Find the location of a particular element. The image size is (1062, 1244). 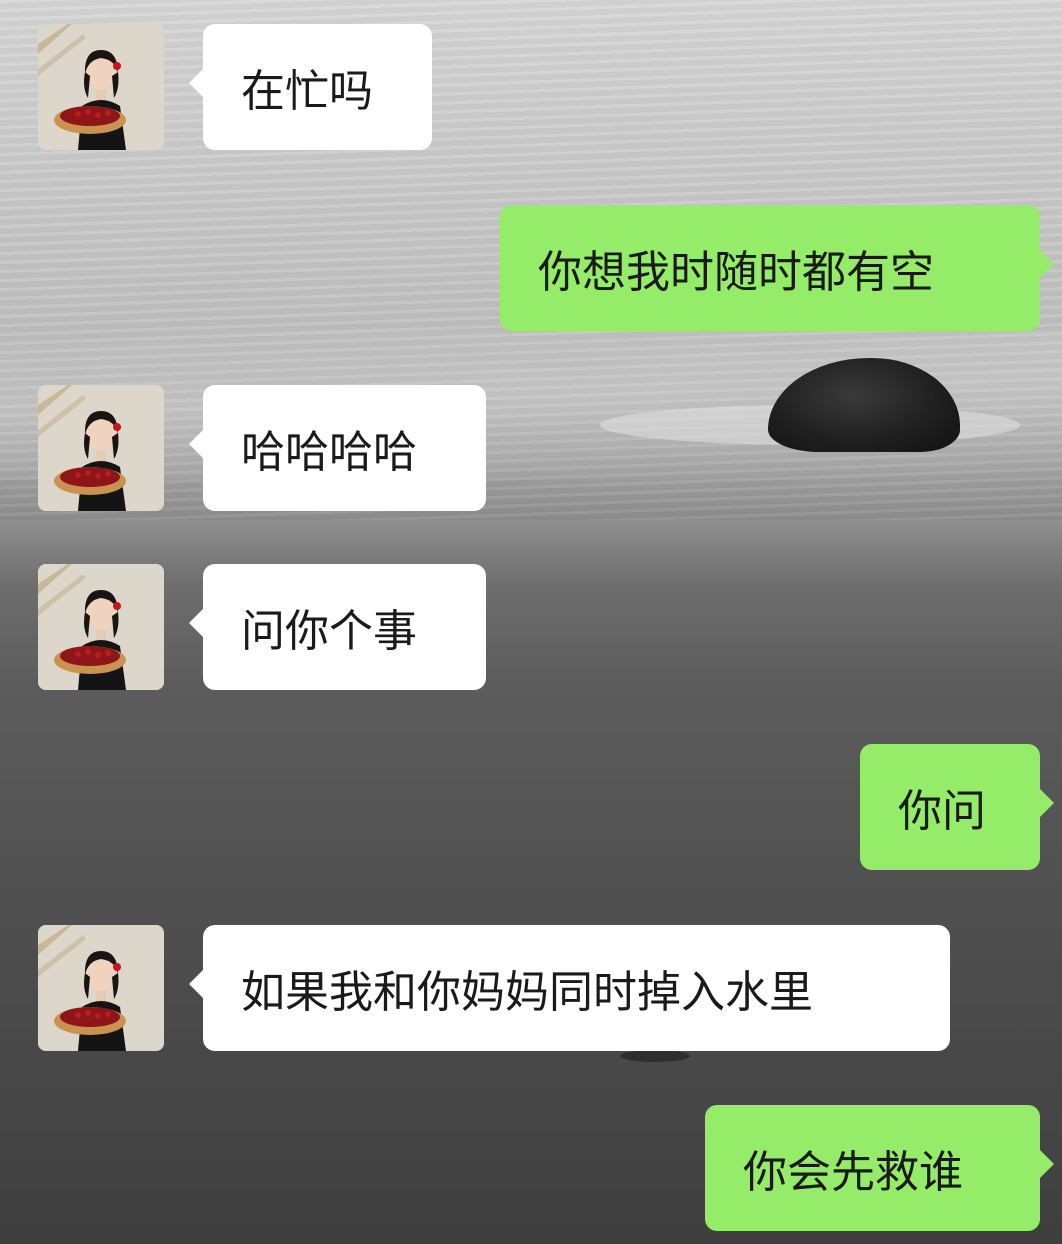

message-text: 如果我和你妈妈同时掉入水里 is located at coordinates (527, 992).